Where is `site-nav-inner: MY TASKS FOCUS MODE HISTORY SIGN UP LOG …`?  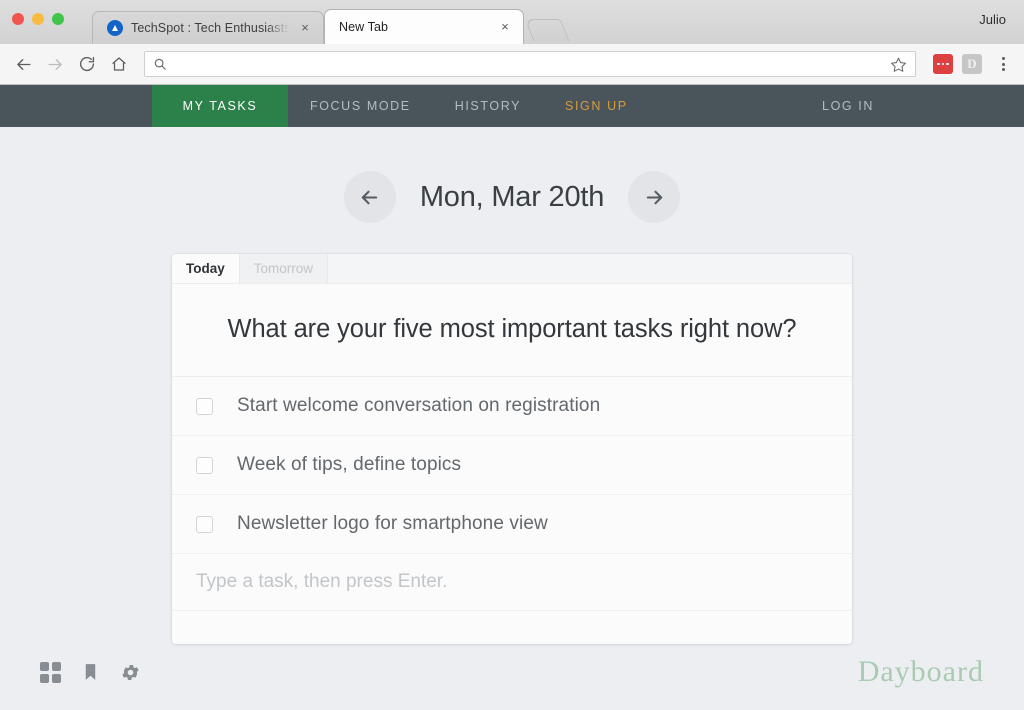 site-nav-inner: MY TASKS FOCUS MODE HISTORY SIGN UP LOG … is located at coordinates (524, 106).